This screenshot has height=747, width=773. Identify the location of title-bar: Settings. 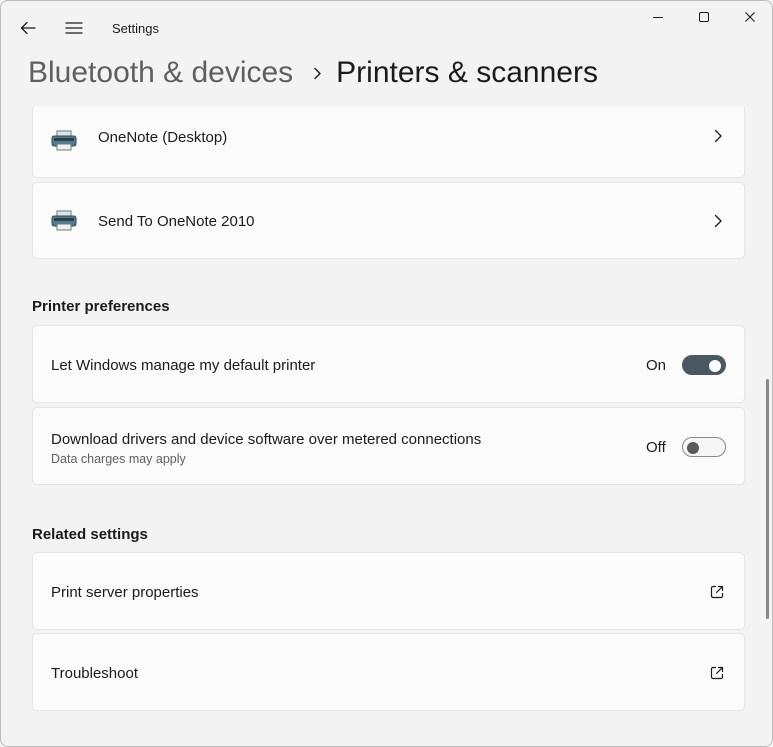
(386, 29).